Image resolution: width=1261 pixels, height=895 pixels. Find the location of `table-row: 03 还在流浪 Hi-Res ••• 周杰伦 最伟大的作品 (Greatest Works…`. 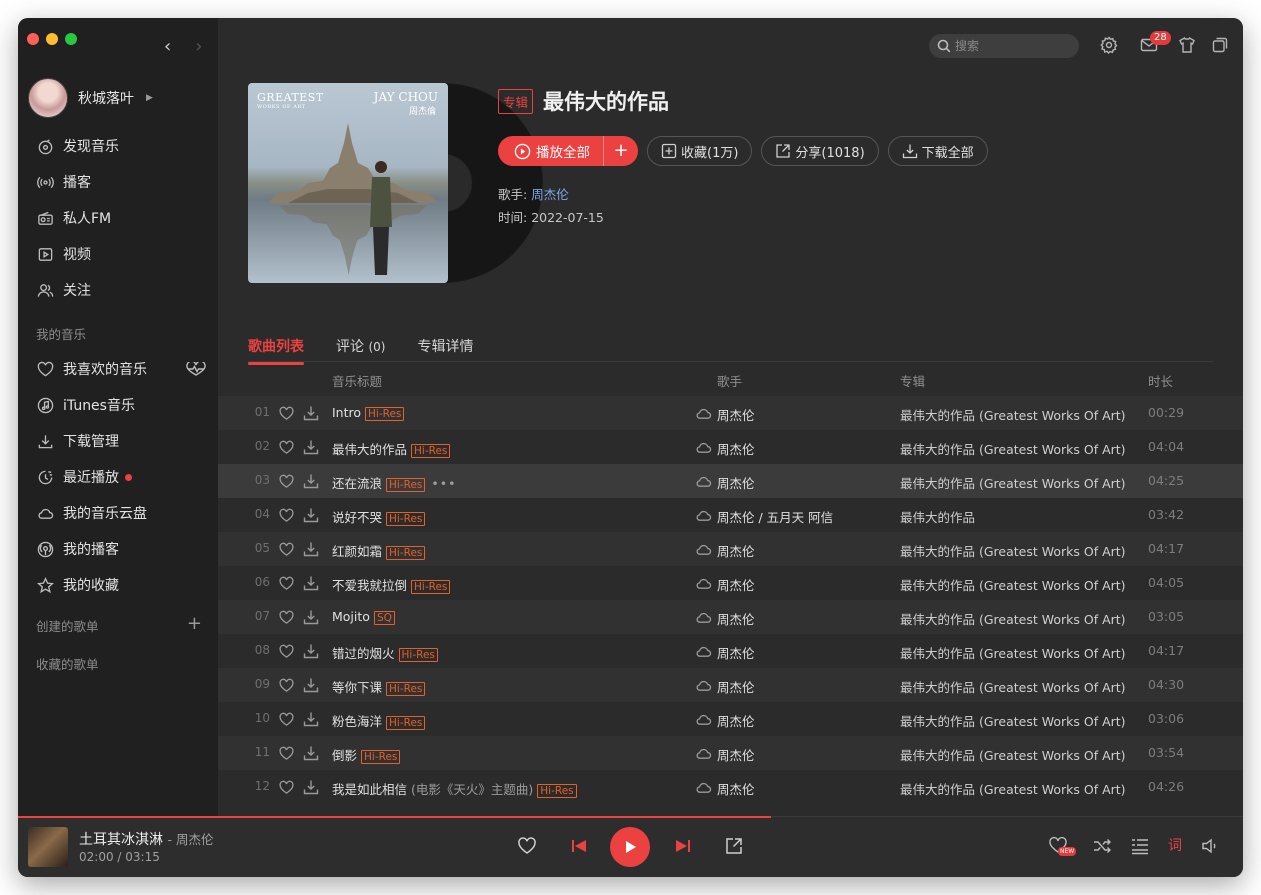

table-row: 03 还在流浪 Hi-Res ••• 周杰伦 最伟大的作品 (Greatest Works… is located at coordinates (730, 481).